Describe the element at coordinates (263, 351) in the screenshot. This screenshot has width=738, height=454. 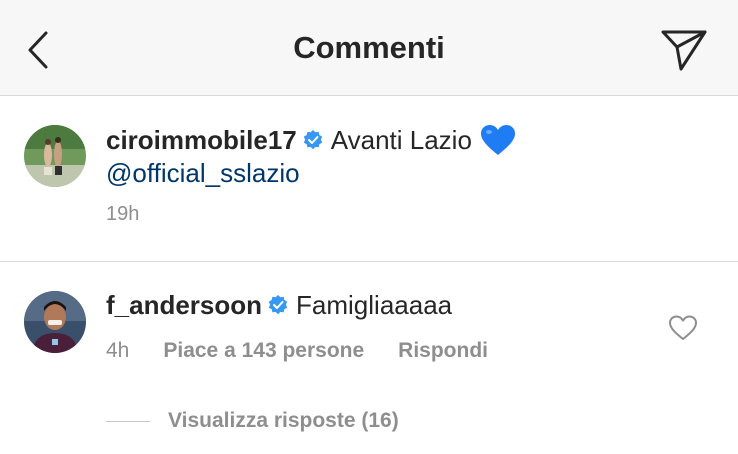
I see `comment-likes-link: Piace a 143 persone` at that location.